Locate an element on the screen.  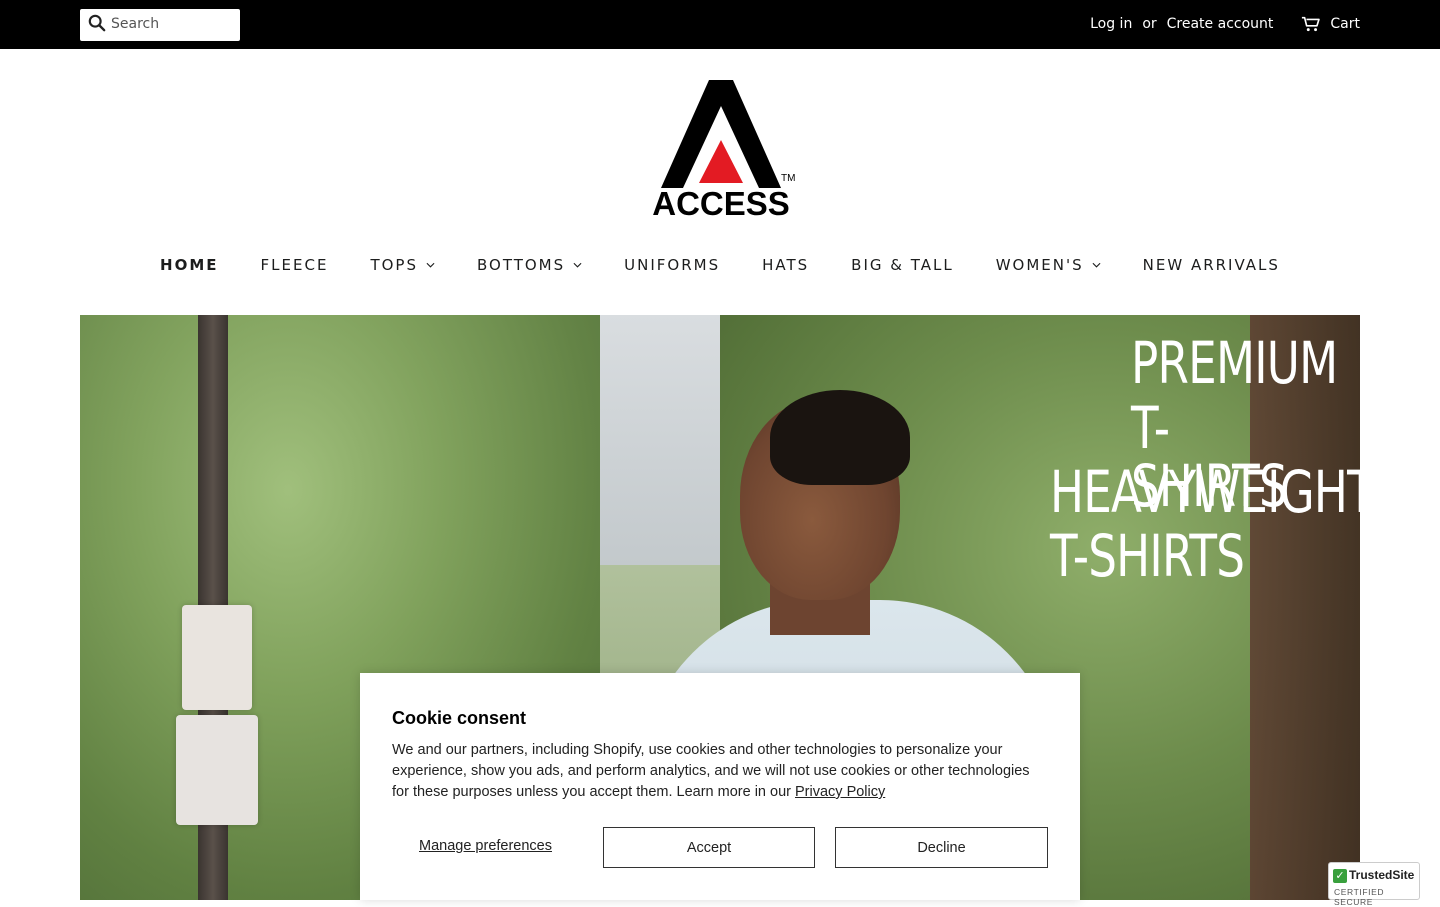
cookie-title: Cookie consent is located at coordinates (459, 718).